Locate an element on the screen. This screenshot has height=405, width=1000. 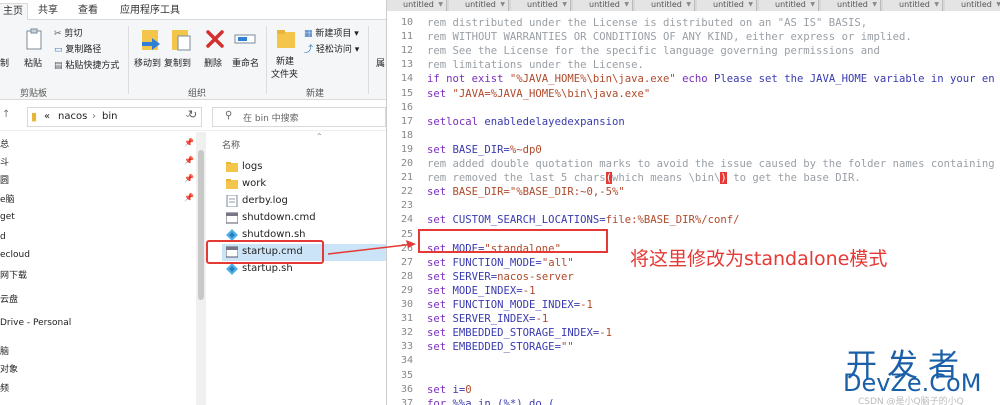
breadcrumb-bin: bin is located at coordinates (109, 116).